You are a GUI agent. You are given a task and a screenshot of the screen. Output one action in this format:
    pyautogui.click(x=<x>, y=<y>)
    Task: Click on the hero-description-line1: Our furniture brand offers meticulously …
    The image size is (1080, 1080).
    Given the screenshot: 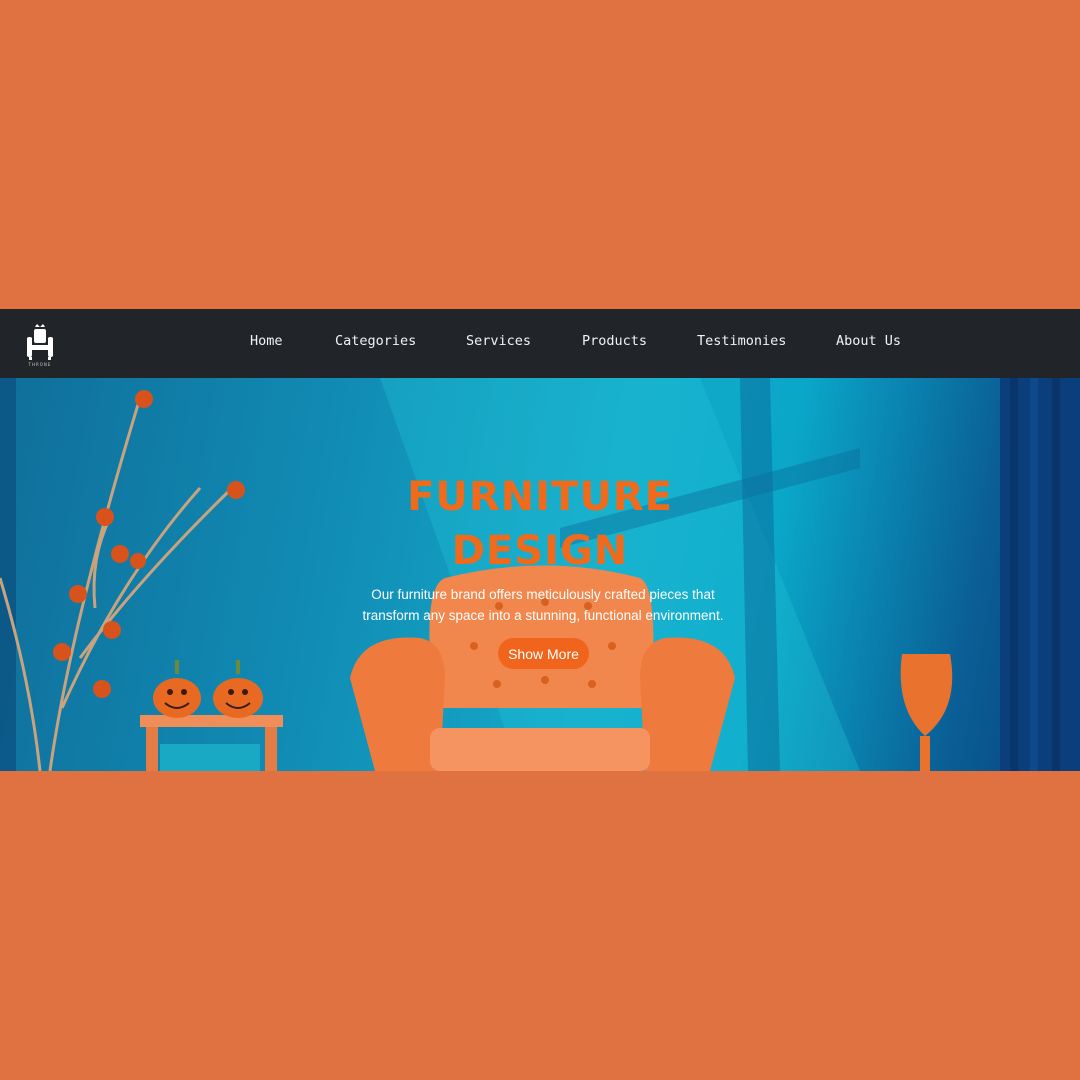 What is the action you would take?
    pyautogui.click(x=543, y=594)
    